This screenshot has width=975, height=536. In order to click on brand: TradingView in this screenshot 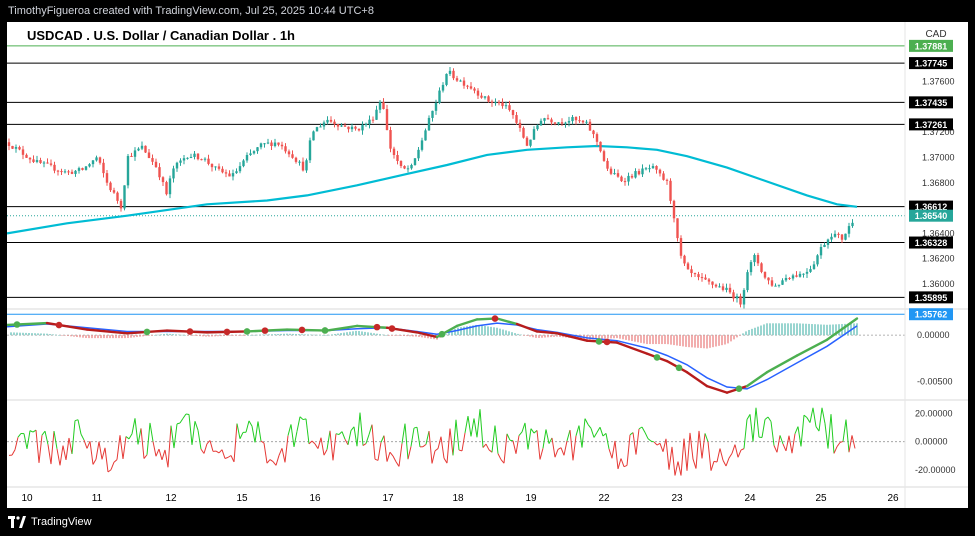, I will do `click(50, 522)`.